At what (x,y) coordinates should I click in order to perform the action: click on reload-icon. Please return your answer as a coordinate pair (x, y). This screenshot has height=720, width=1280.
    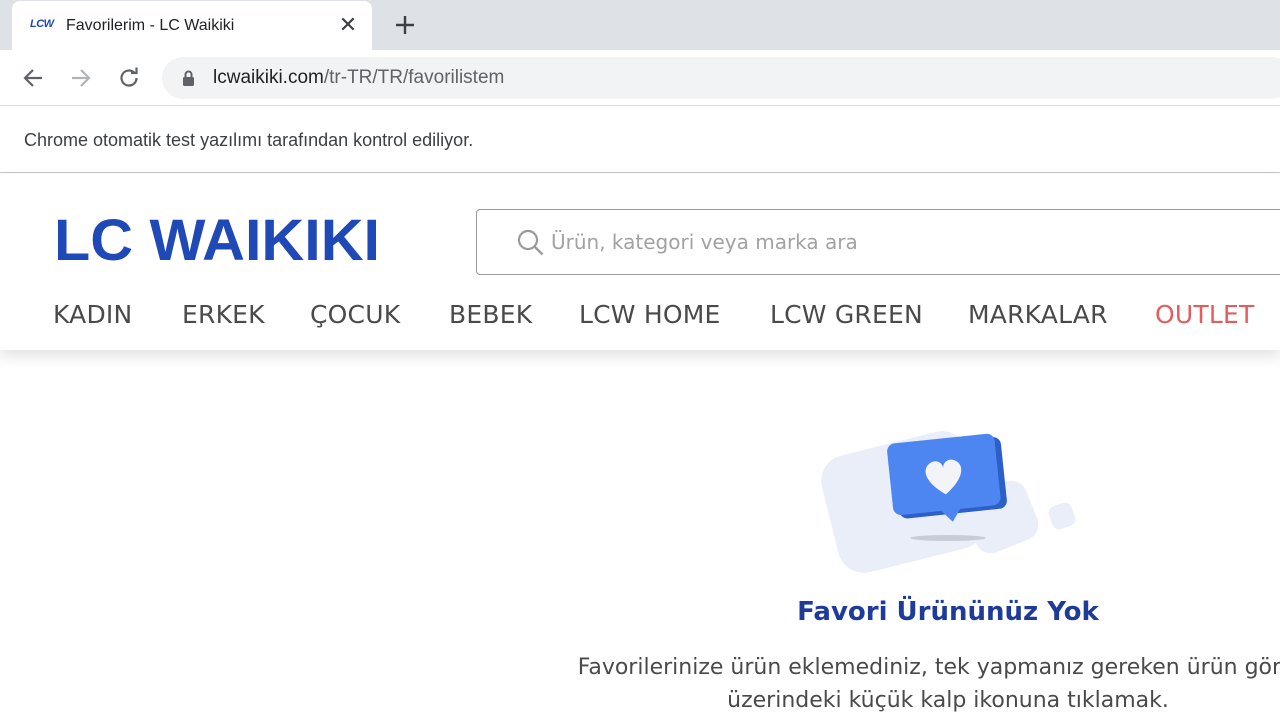
    Looking at the image, I should click on (129, 77).